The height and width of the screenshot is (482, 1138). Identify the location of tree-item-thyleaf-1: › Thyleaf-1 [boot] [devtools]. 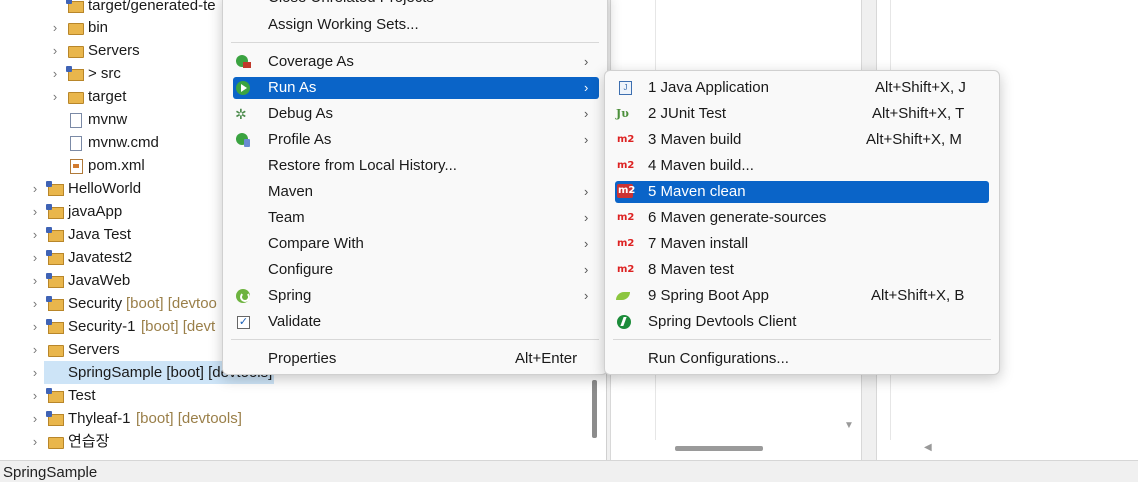
(300, 418).